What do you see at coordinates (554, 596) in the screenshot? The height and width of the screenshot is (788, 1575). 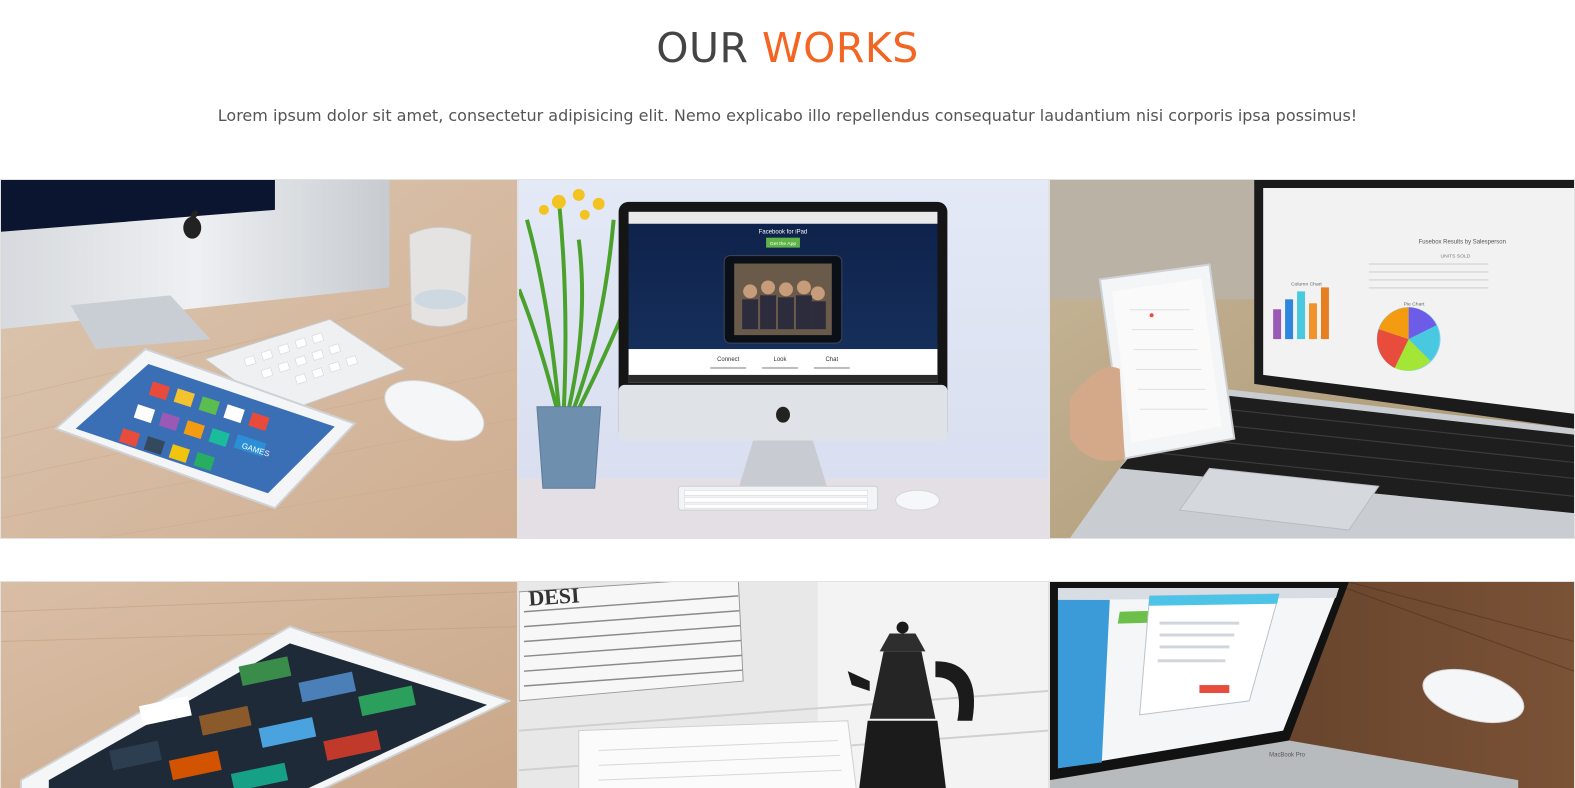 I see `magazine-cover-text: DESI` at bounding box center [554, 596].